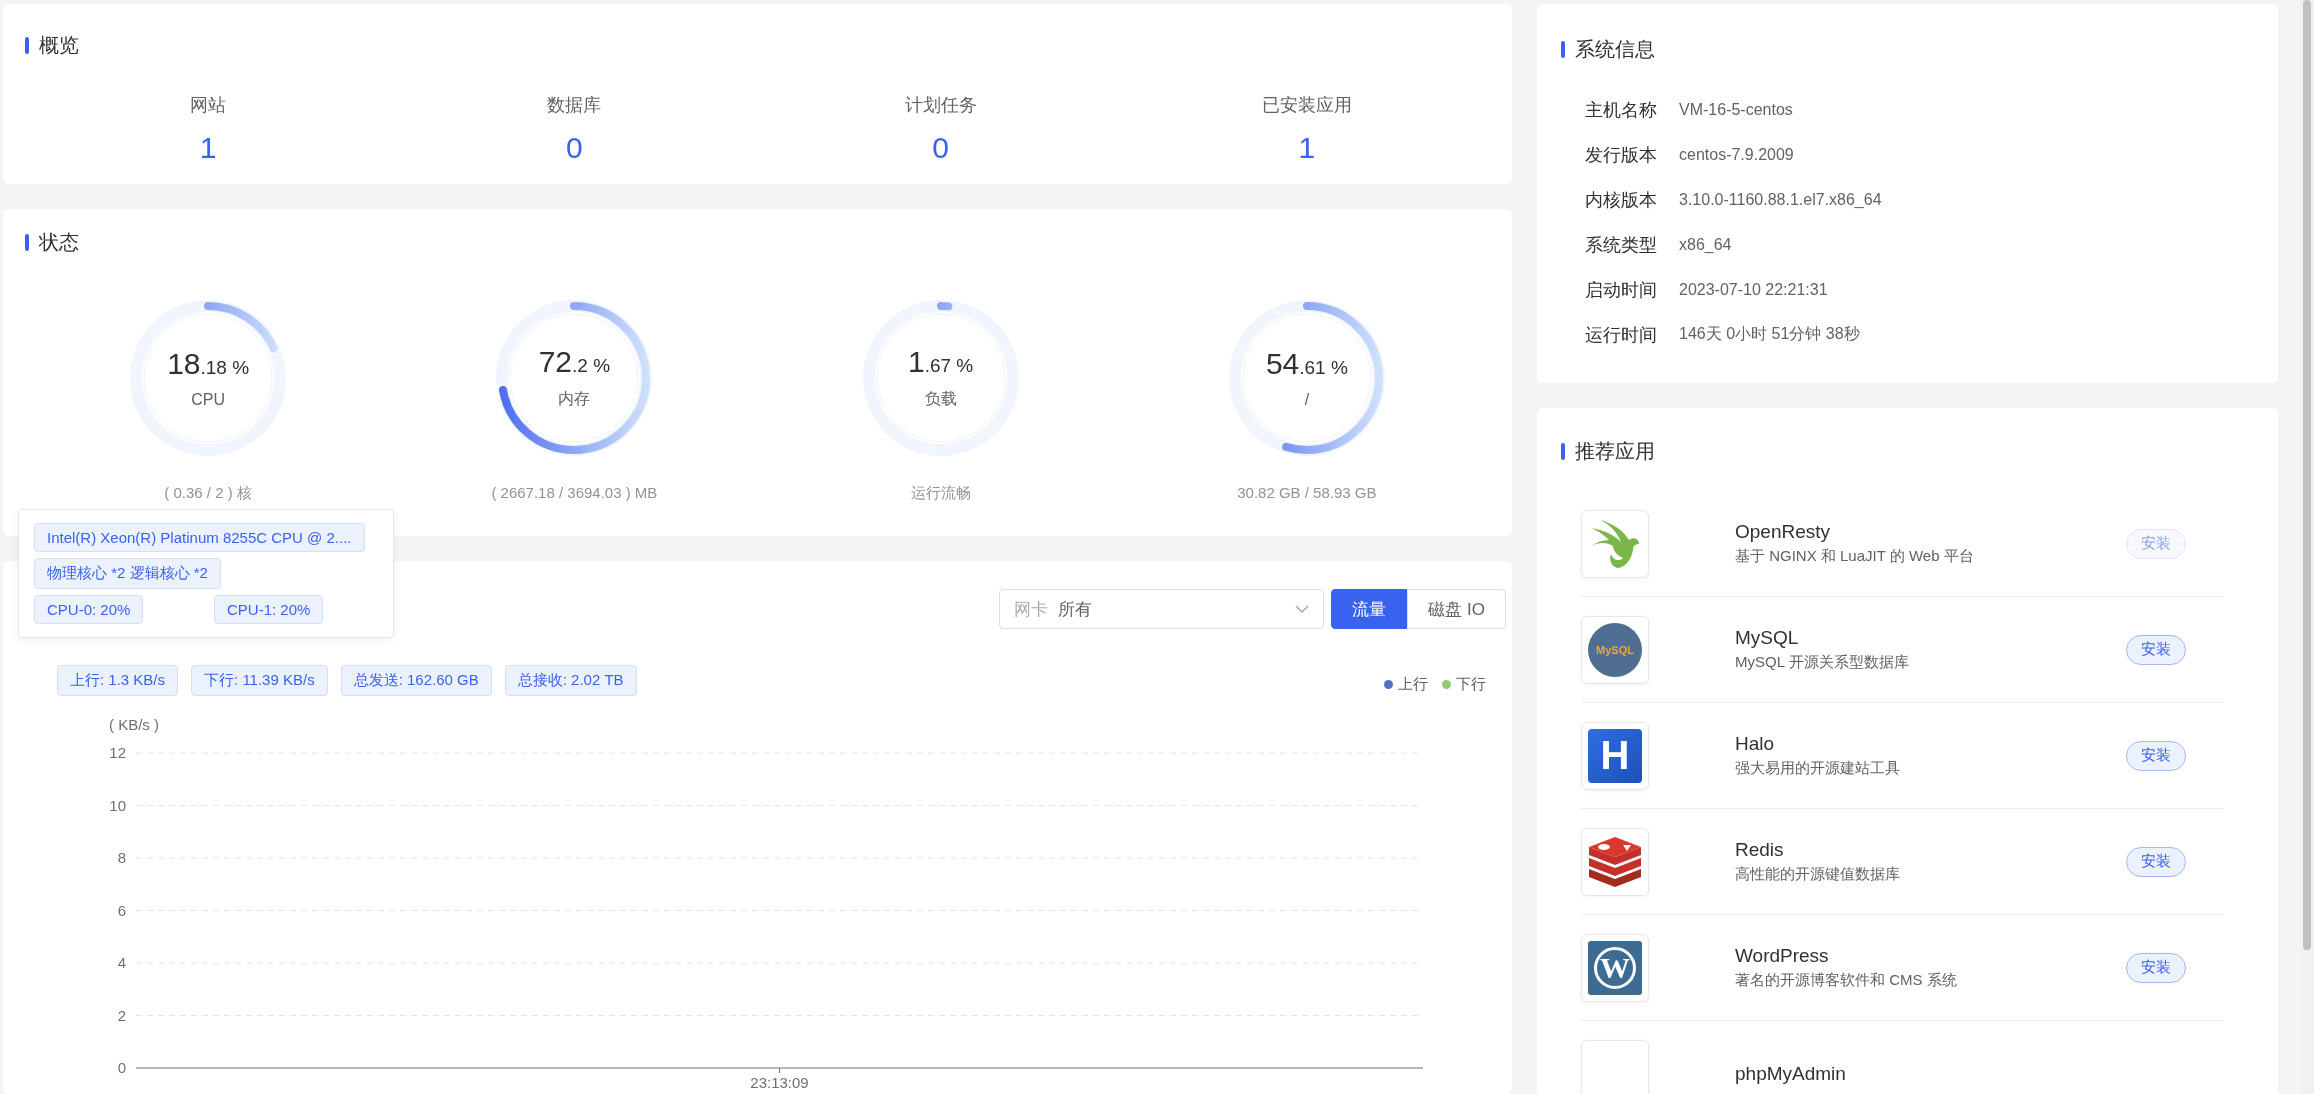  Describe the element at coordinates (121, 962) in the screenshot. I see `y-tick-label: 4` at that location.